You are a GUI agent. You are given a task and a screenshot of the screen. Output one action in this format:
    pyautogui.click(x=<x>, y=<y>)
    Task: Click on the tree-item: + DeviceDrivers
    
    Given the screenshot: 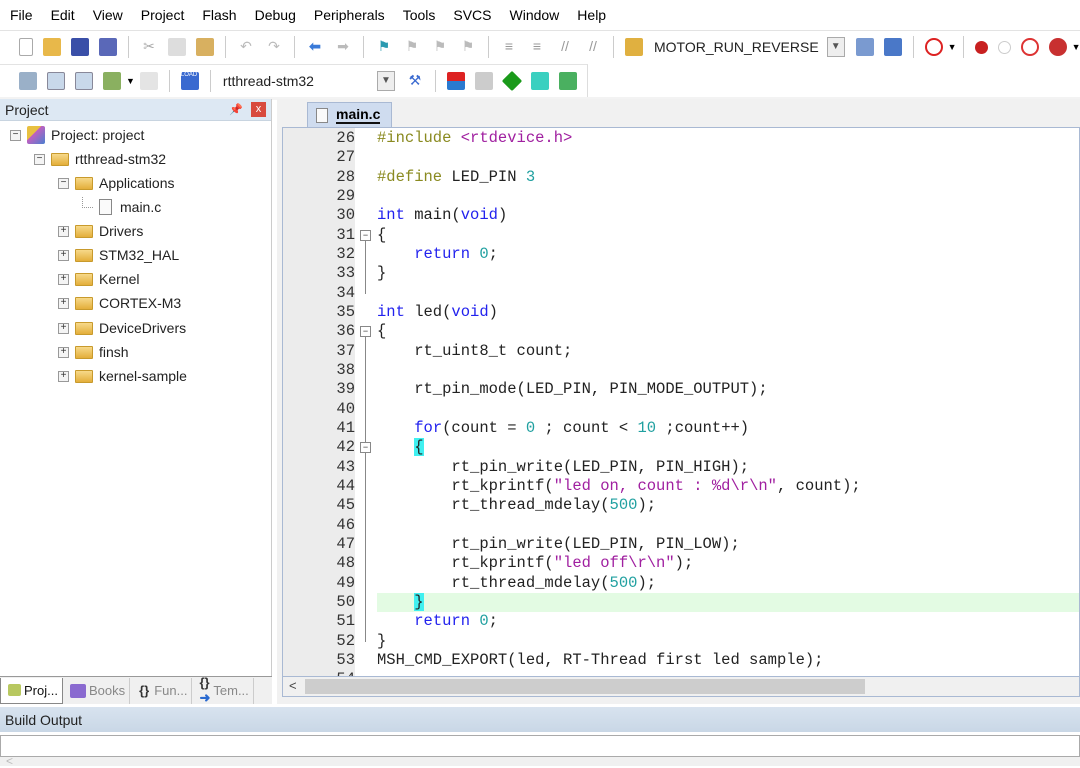 What is the action you would take?
    pyautogui.click(x=122, y=328)
    